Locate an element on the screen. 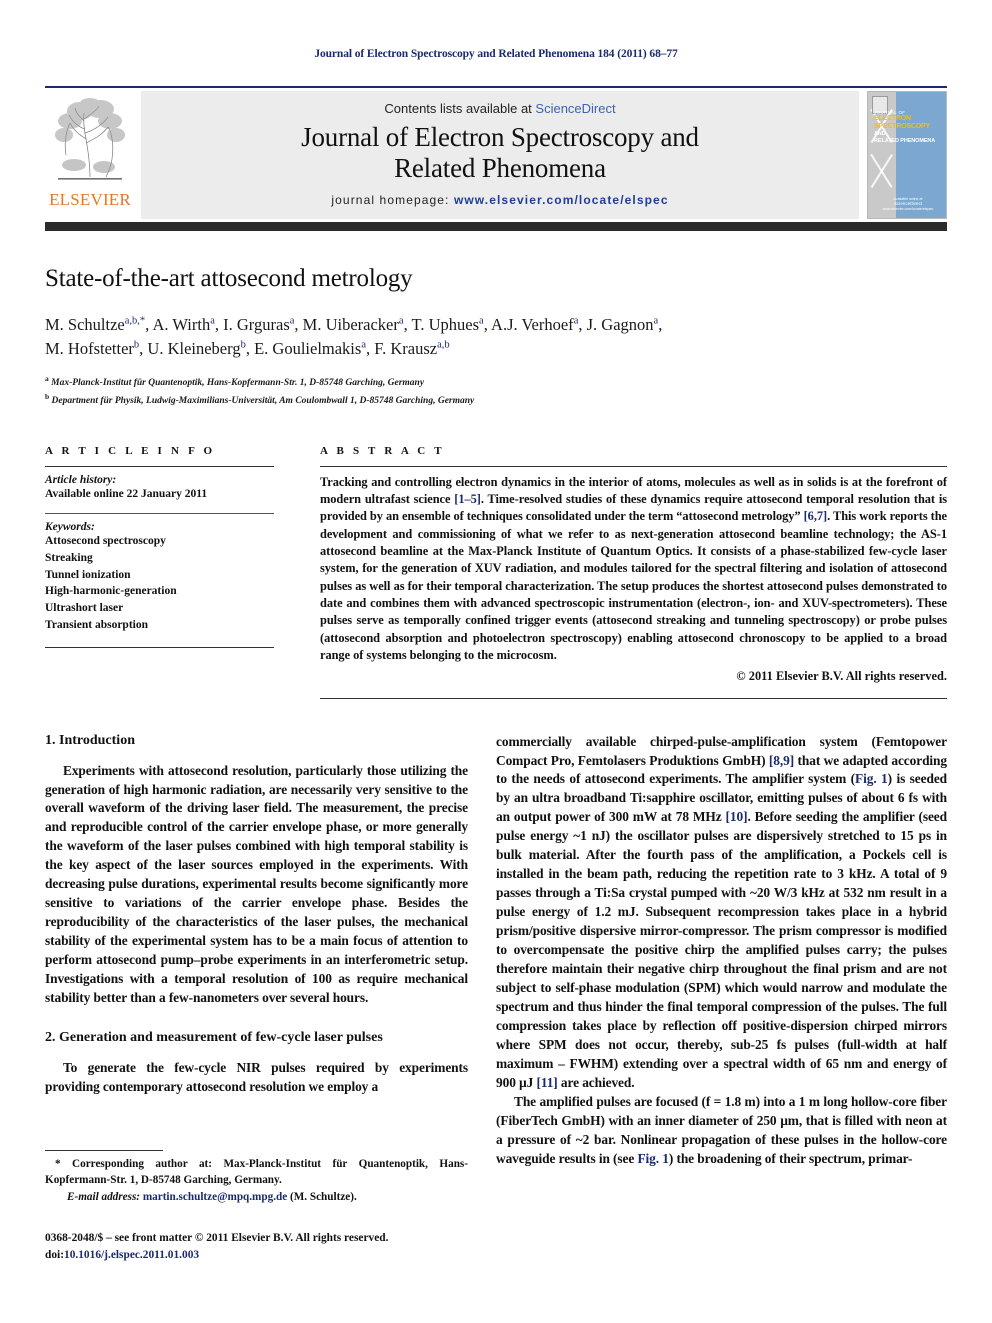  abstract-ref-1-5: [1–5] is located at coordinates (467, 499).